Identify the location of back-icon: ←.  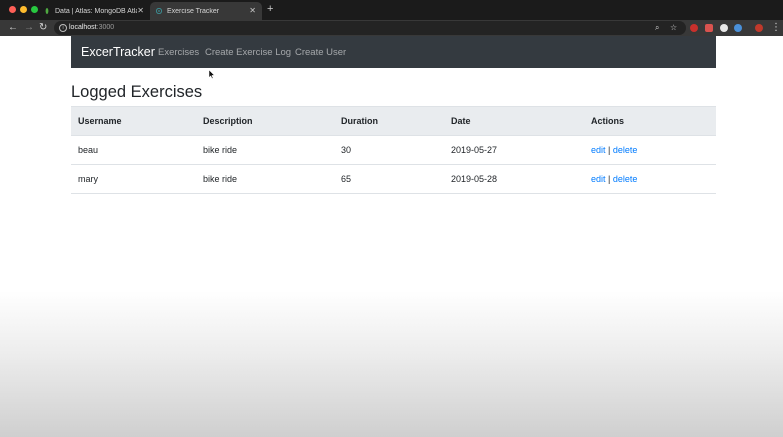
(13, 28).